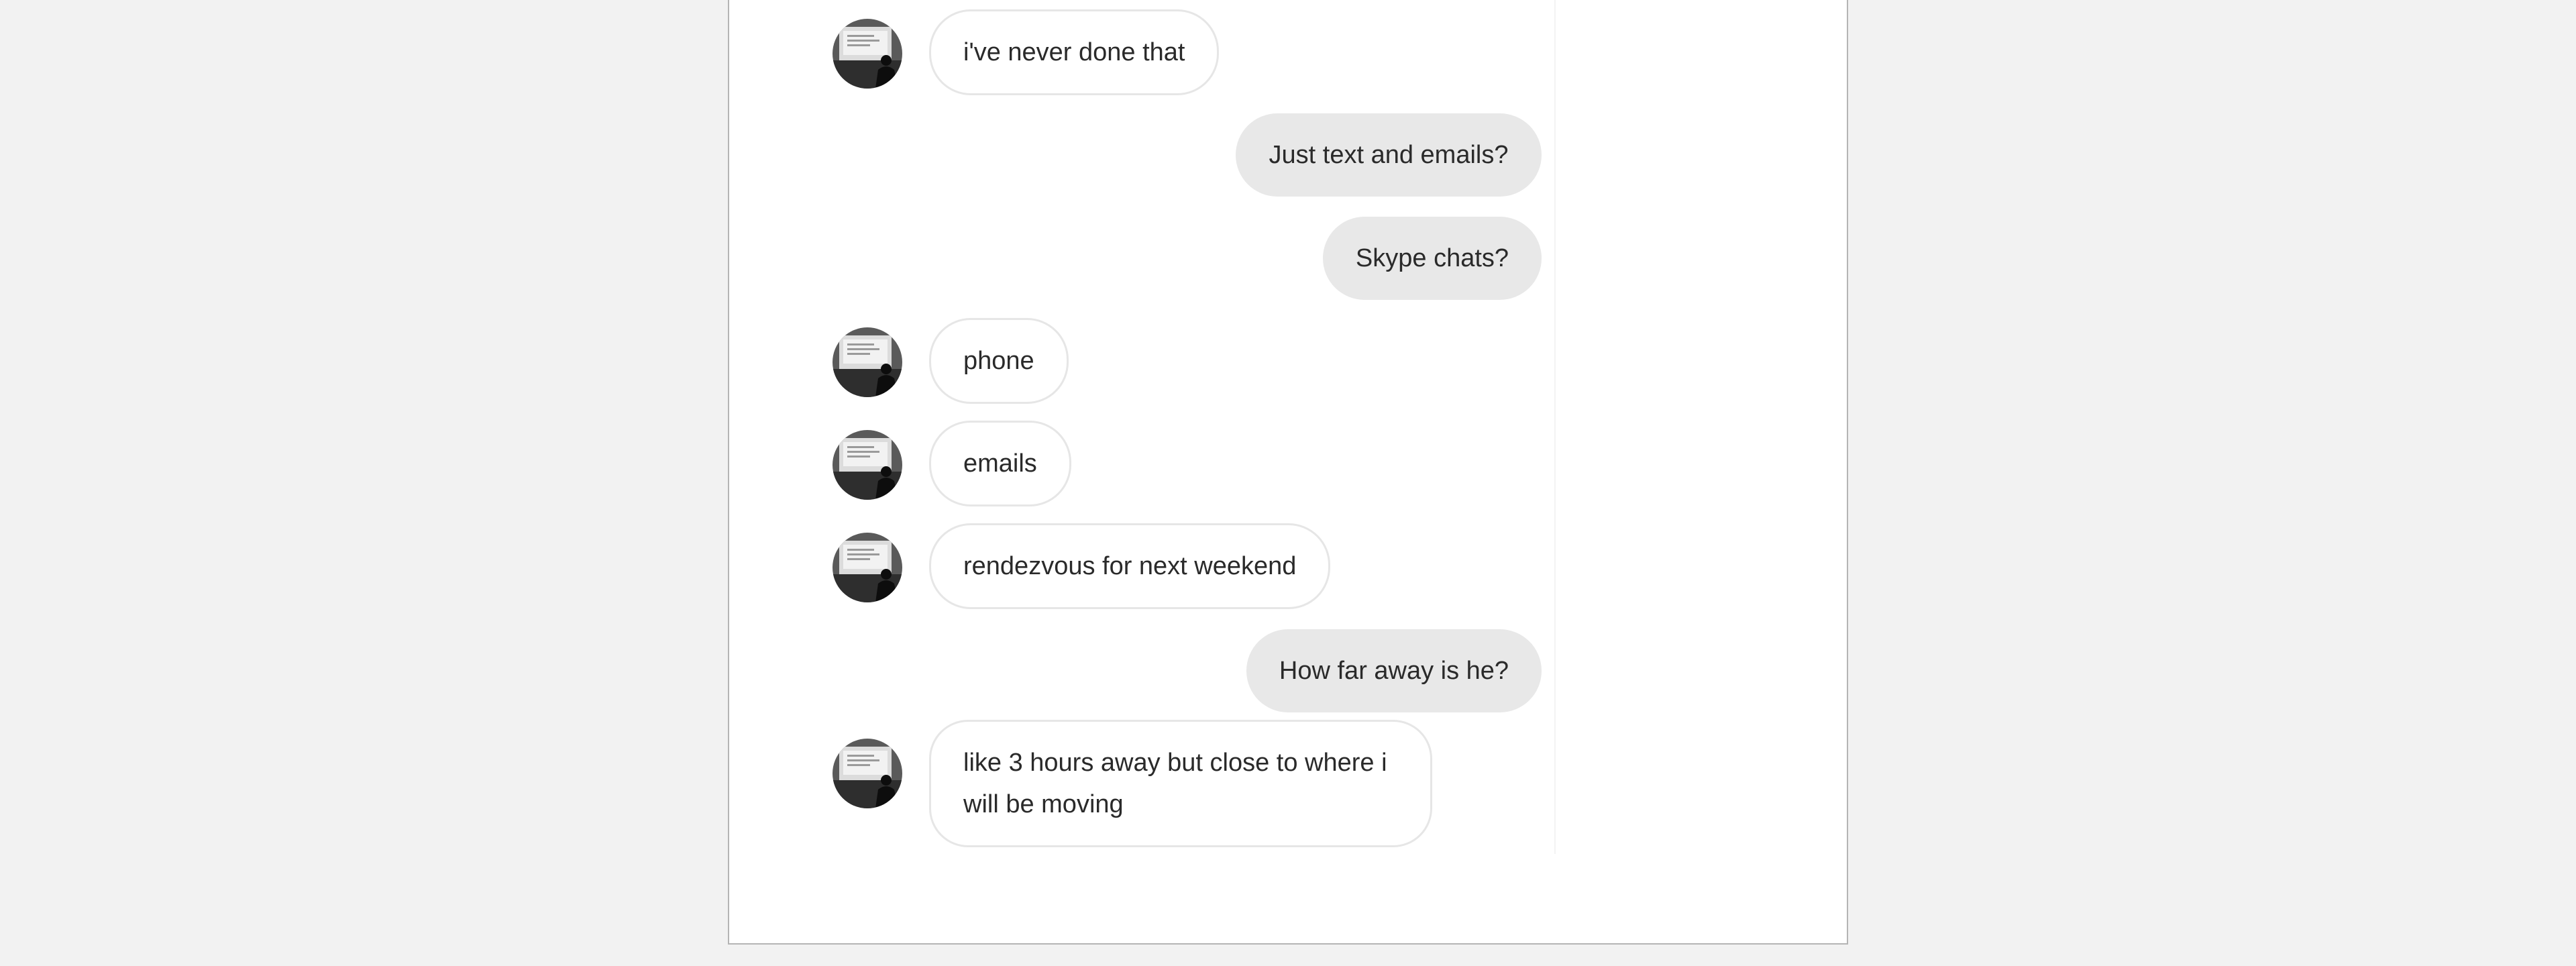 The width and height of the screenshot is (2576, 966). Describe the element at coordinates (999, 361) in the screenshot. I see `message-incoming: phone` at that location.